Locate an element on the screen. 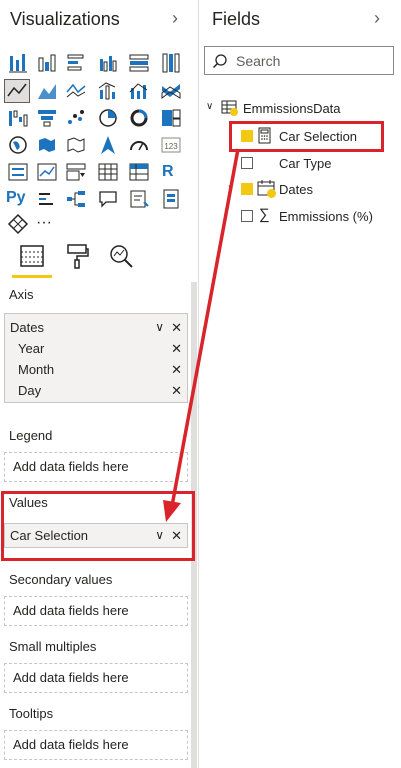 This screenshot has width=401, height=768. drag-arrow-annotation is located at coordinates (201, 335).